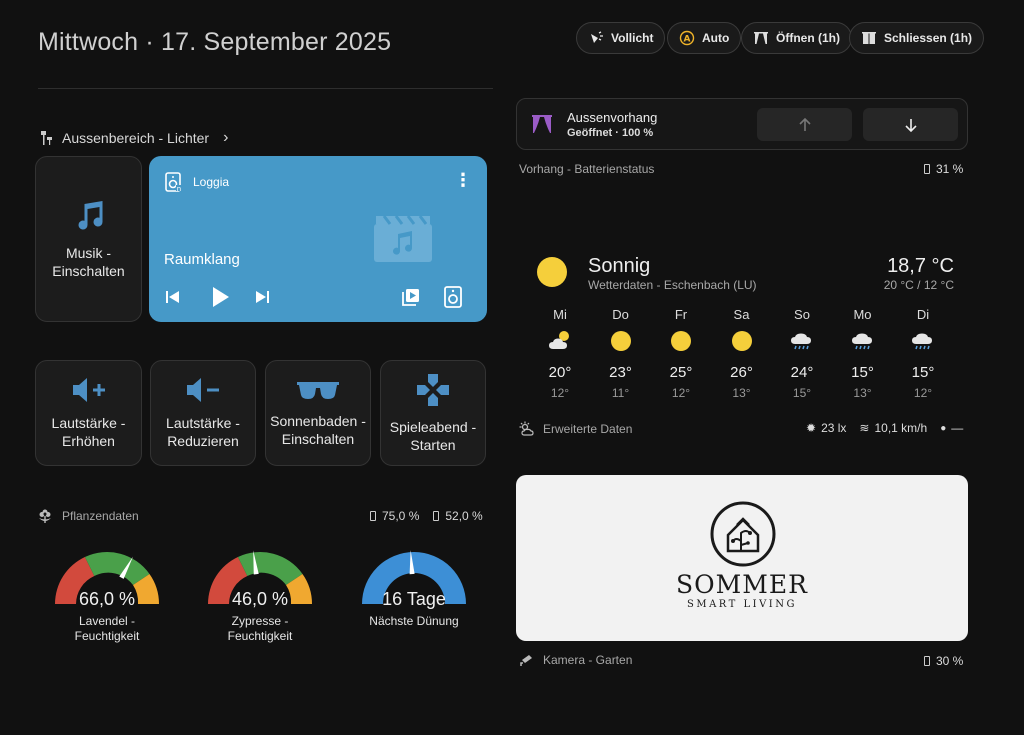 The image size is (1024, 735). Describe the element at coordinates (318, 439) in the screenshot. I see `action-label-2: Einschalten` at that location.